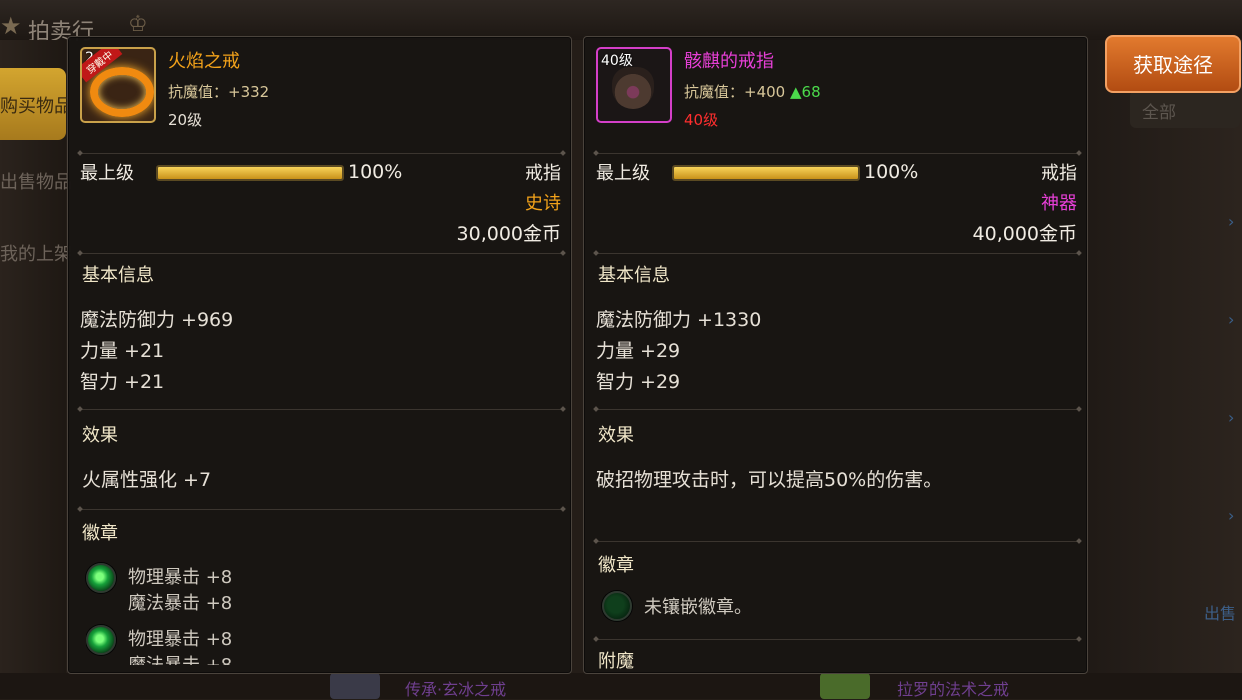 The image size is (1242, 700). I want to click on enchant-title: 附魔, so click(616, 661).